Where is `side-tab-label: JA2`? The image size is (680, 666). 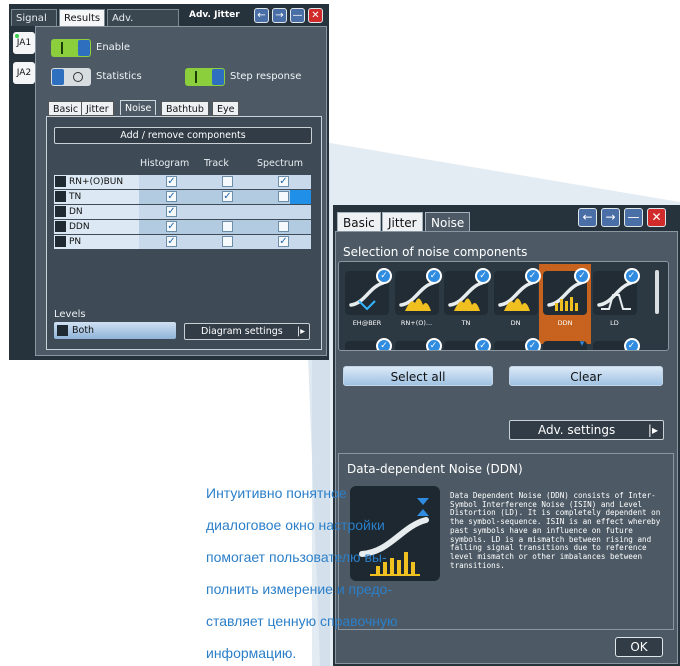
side-tab-label: JA2 is located at coordinates (24, 73).